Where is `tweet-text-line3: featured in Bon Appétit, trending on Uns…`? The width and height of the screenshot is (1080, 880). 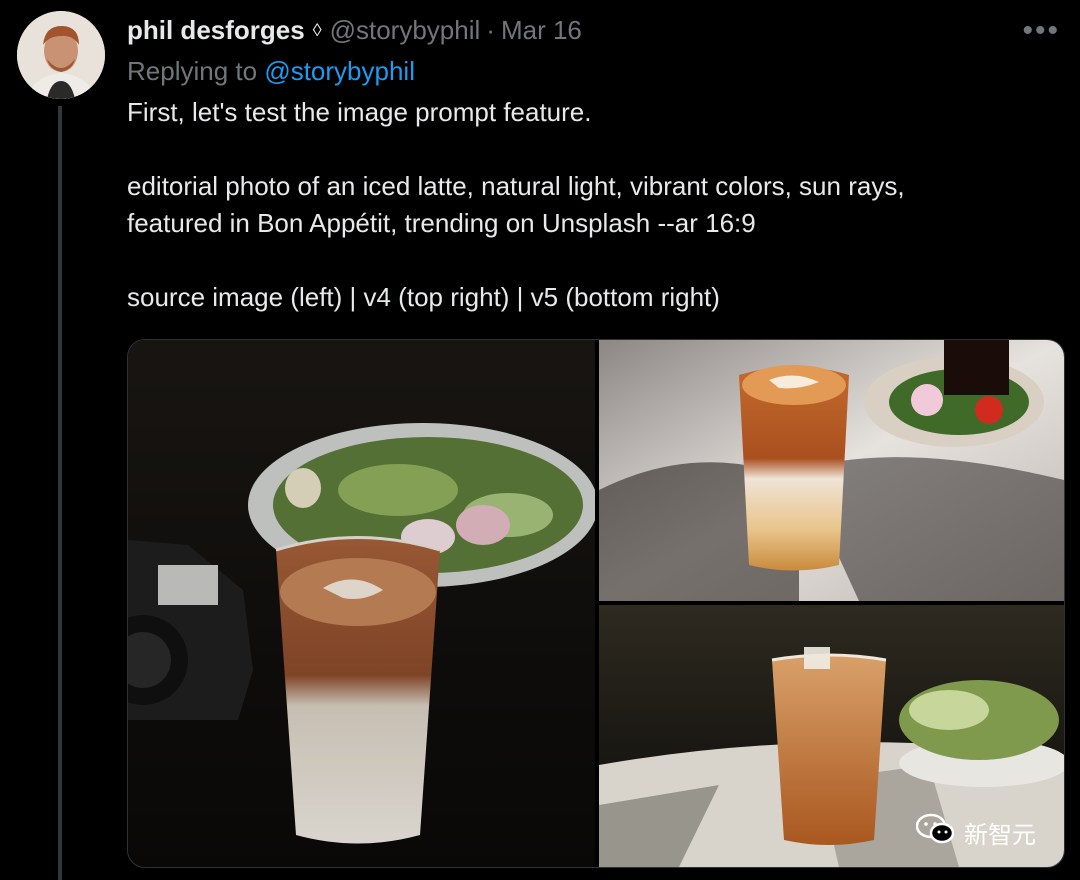 tweet-text-line3: featured in Bon Appétit, trending on Uns… is located at coordinates (441, 223).